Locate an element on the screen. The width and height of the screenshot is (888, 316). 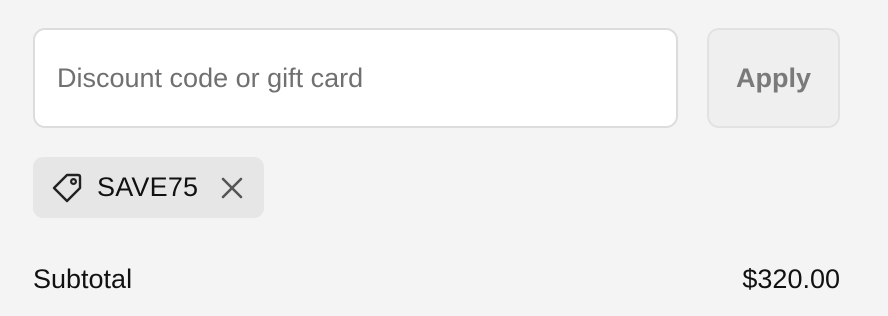
tag-icon is located at coordinates (67, 188).